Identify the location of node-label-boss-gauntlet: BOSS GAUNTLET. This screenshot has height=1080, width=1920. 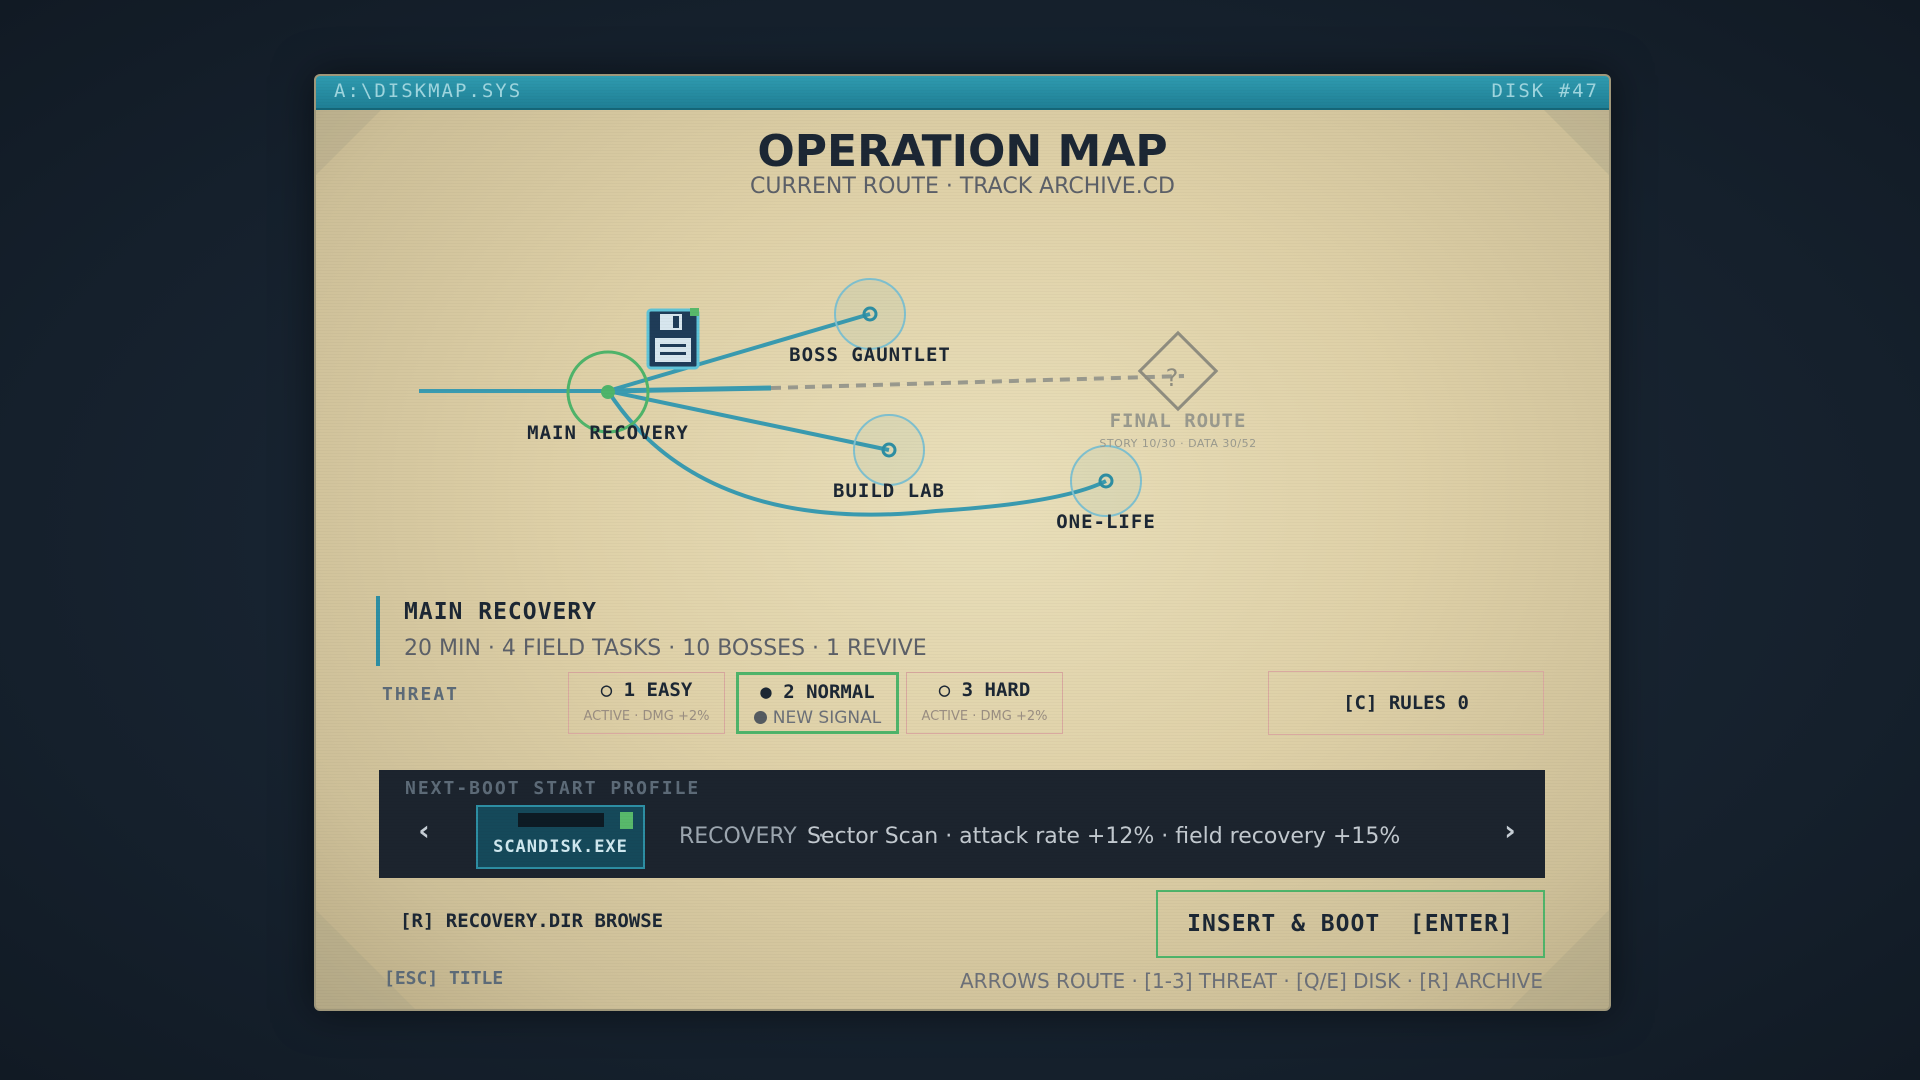
(870, 355).